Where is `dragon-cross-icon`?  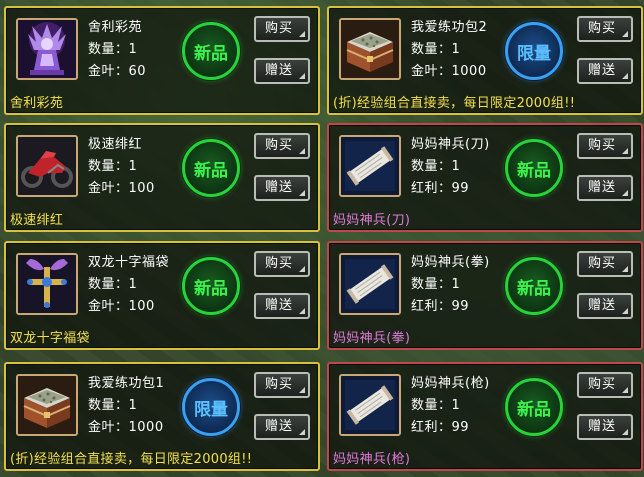 dragon-cross-icon is located at coordinates (47, 284).